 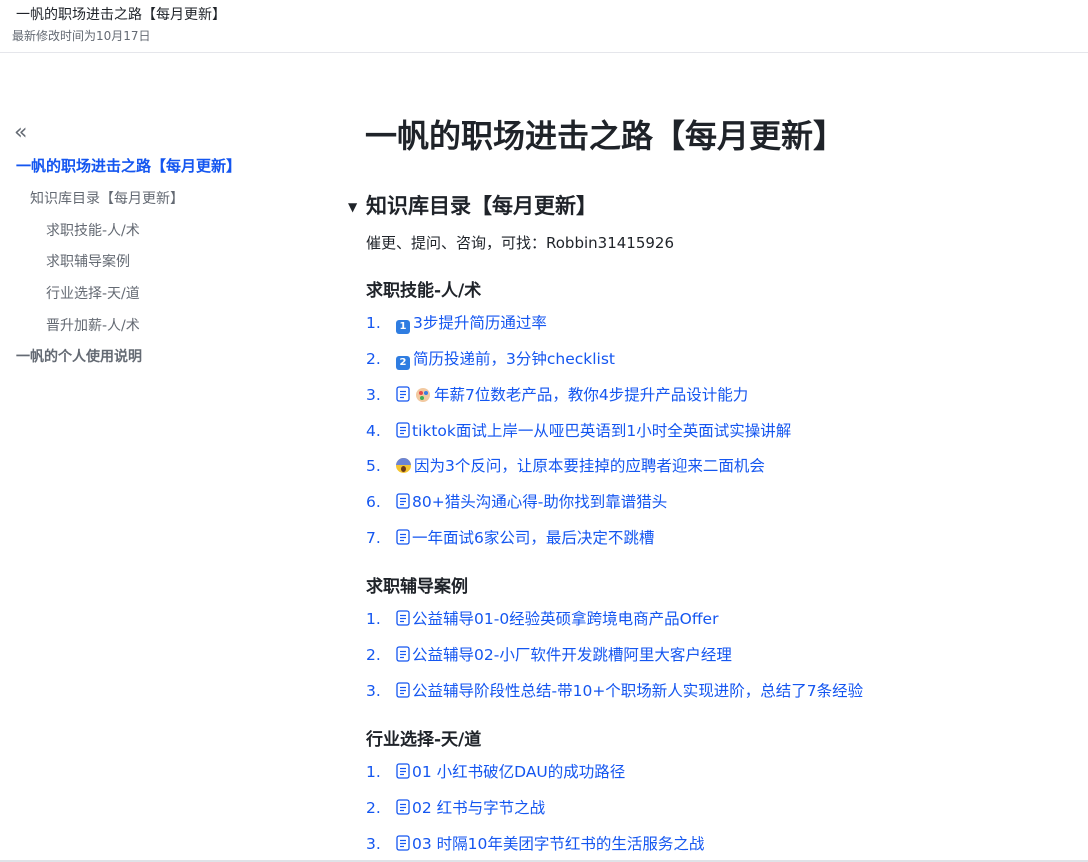 I want to click on keycap-1-icon: 1, so click(x=403, y=327).